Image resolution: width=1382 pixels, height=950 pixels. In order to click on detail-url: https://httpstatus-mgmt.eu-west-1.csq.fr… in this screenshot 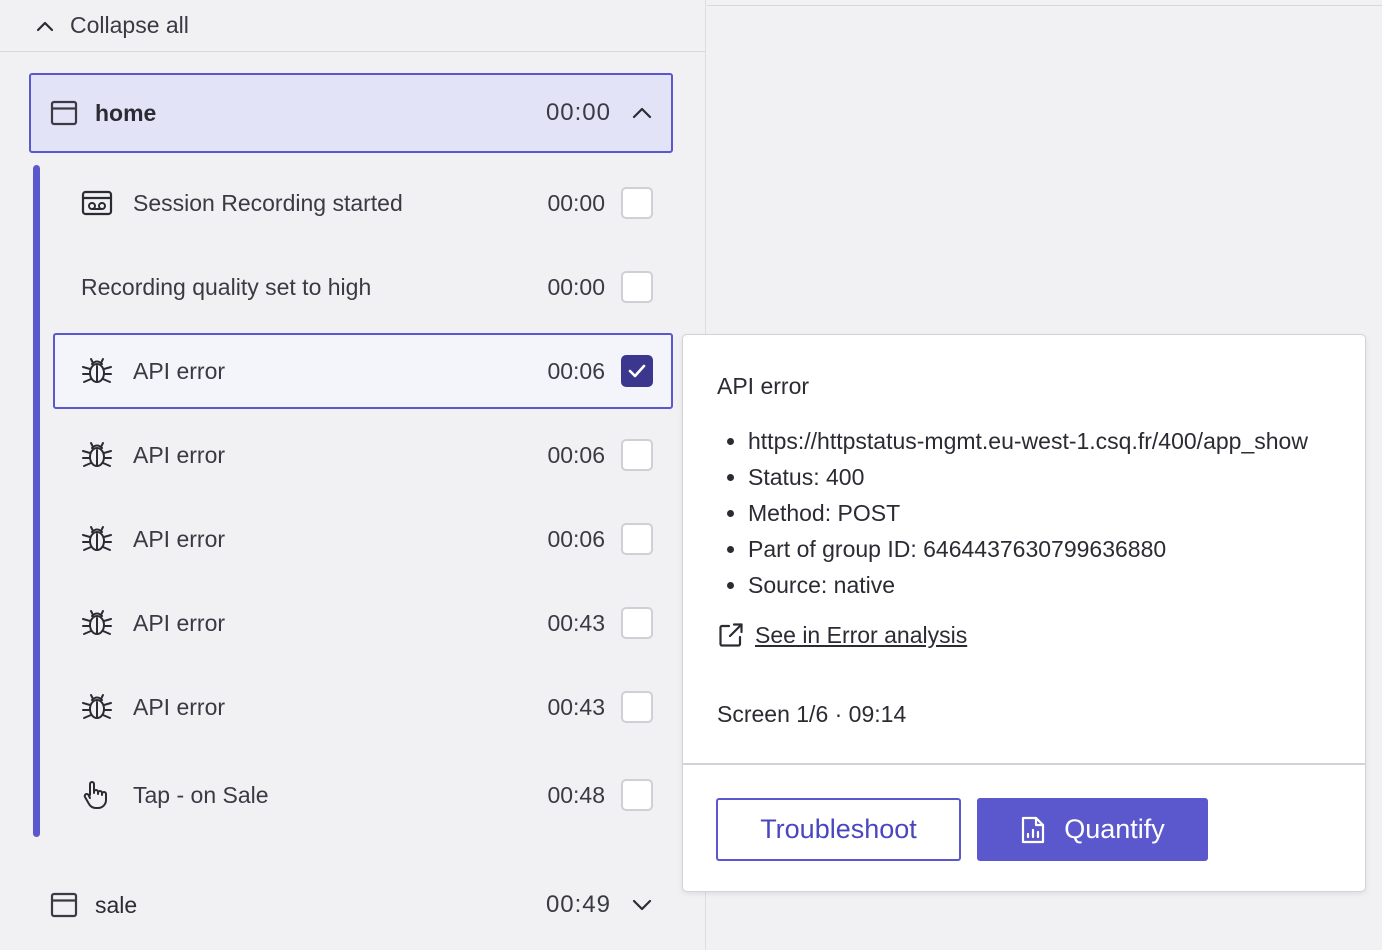, I will do `click(1028, 441)`.